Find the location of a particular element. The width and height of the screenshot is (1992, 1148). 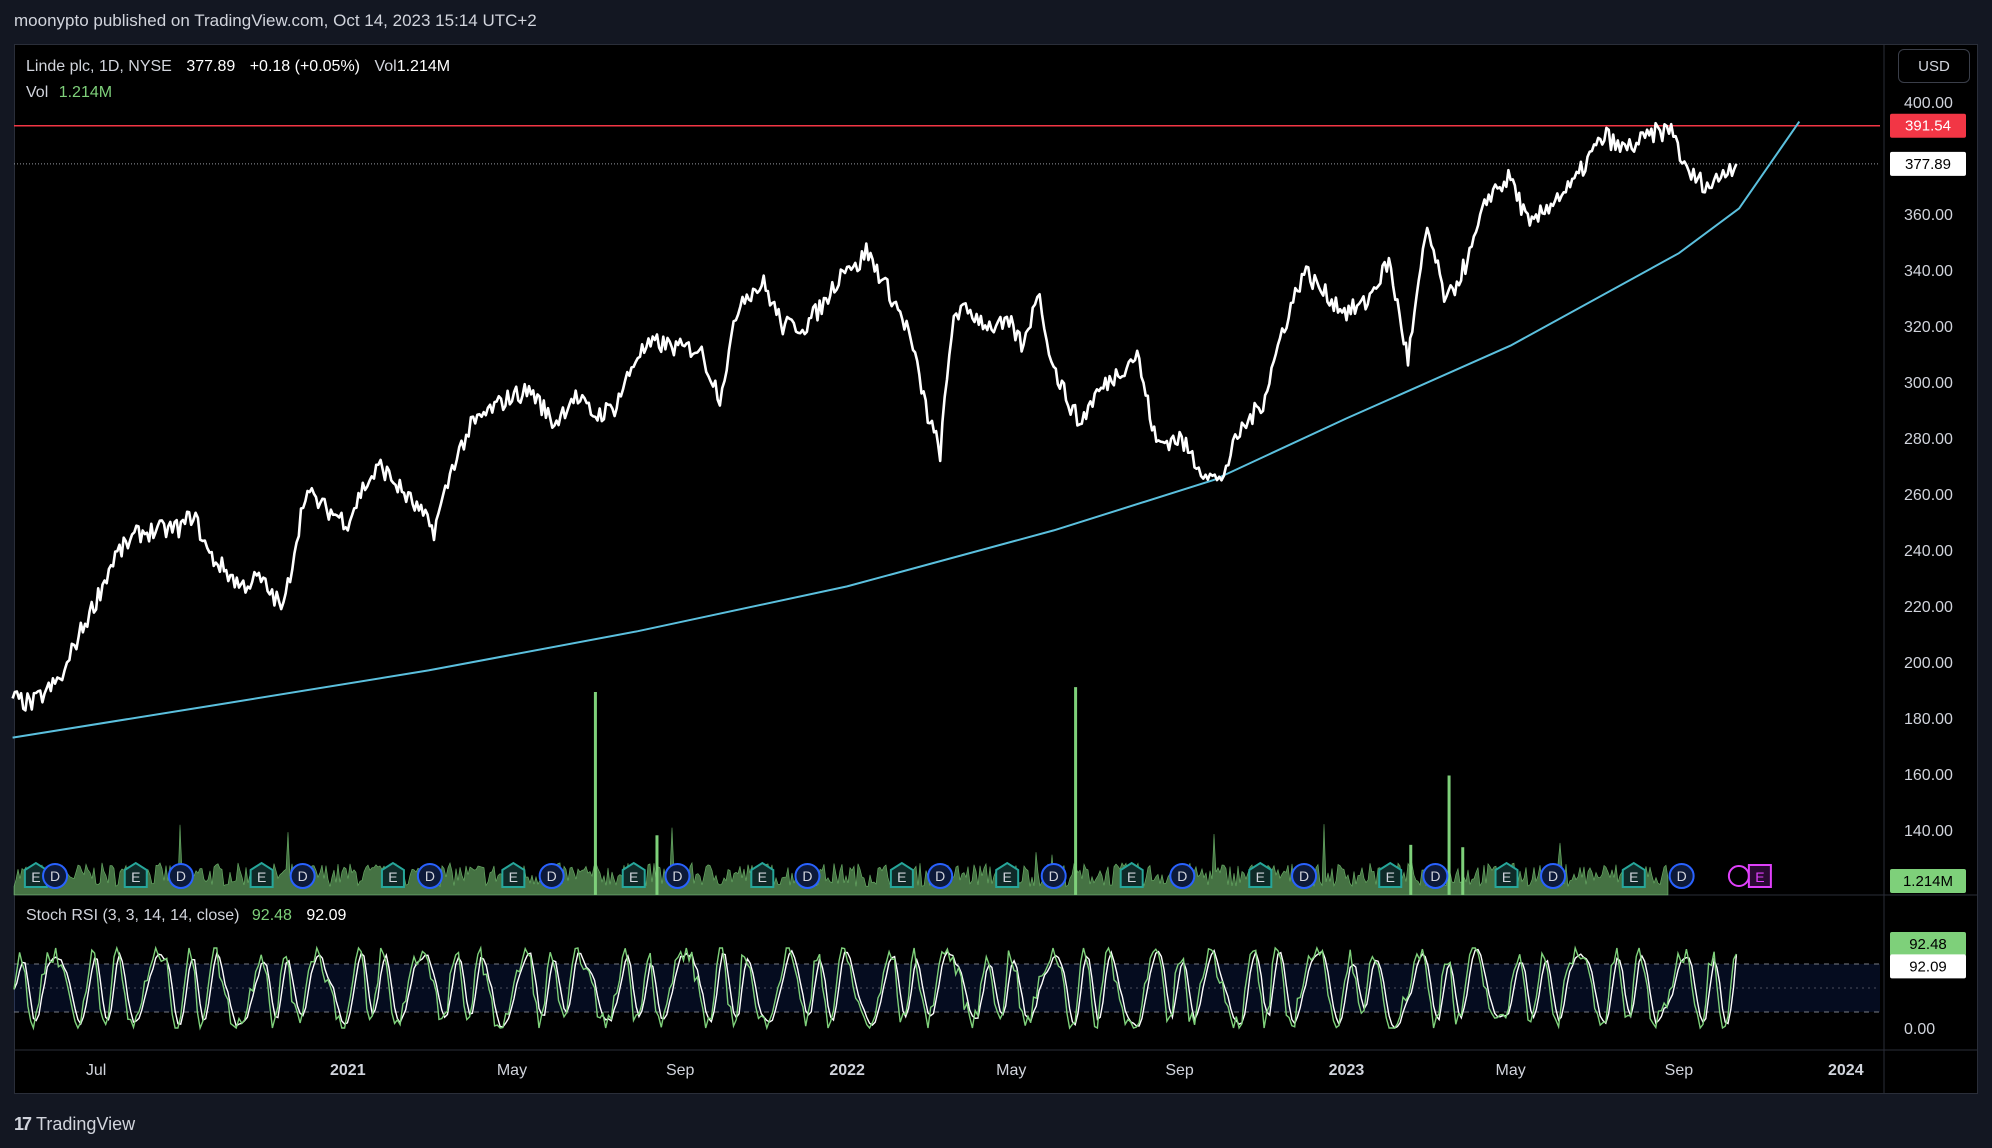

stoch-d-tag-label: 92.09 is located at coordinates (1928, 966).